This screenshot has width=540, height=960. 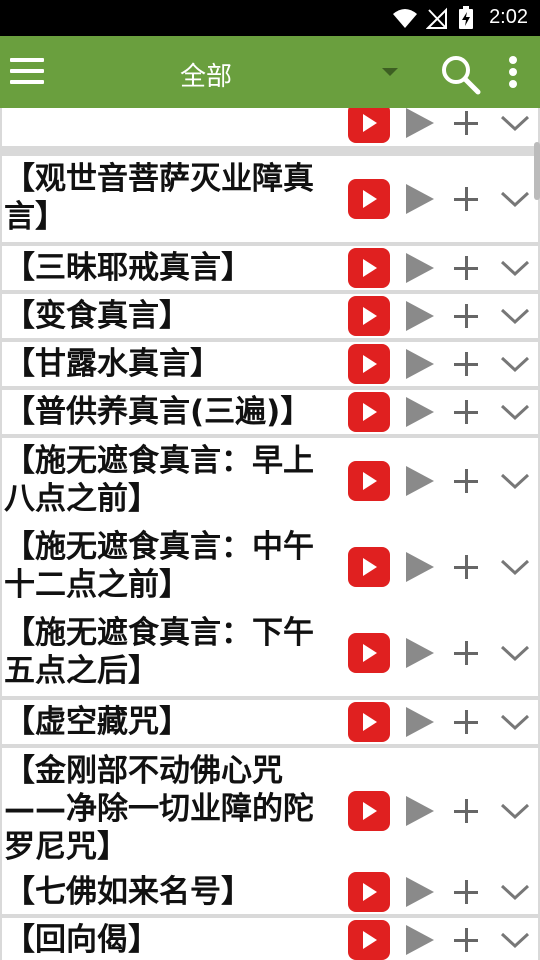 What do you see at coordinates (508, 17) in the screenshot?
I see `clock: 2:02` at bounding box center [508, 17].